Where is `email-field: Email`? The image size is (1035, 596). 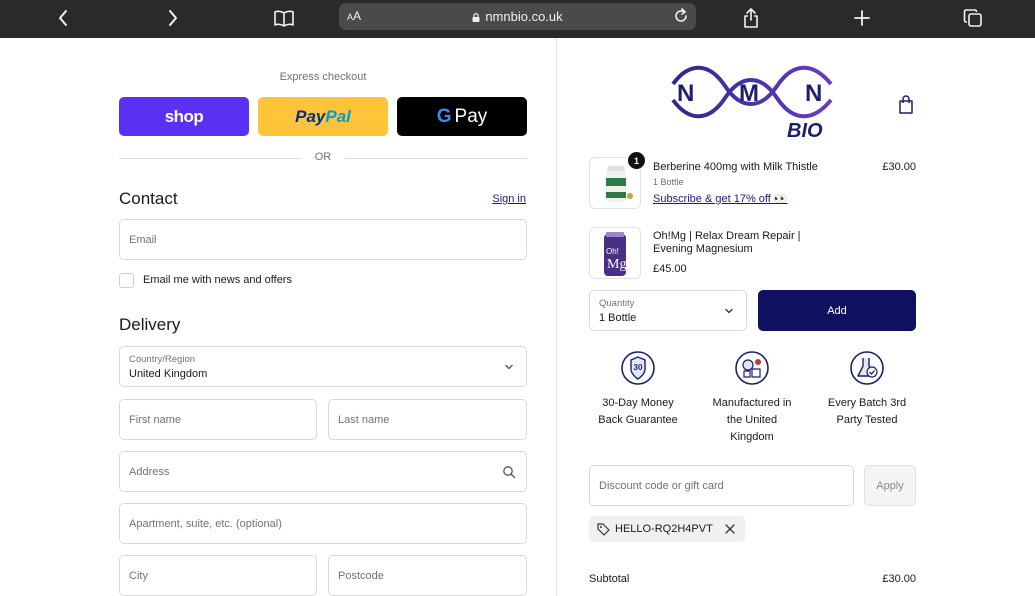 email-field: Email is located at coordinates (323, 239).